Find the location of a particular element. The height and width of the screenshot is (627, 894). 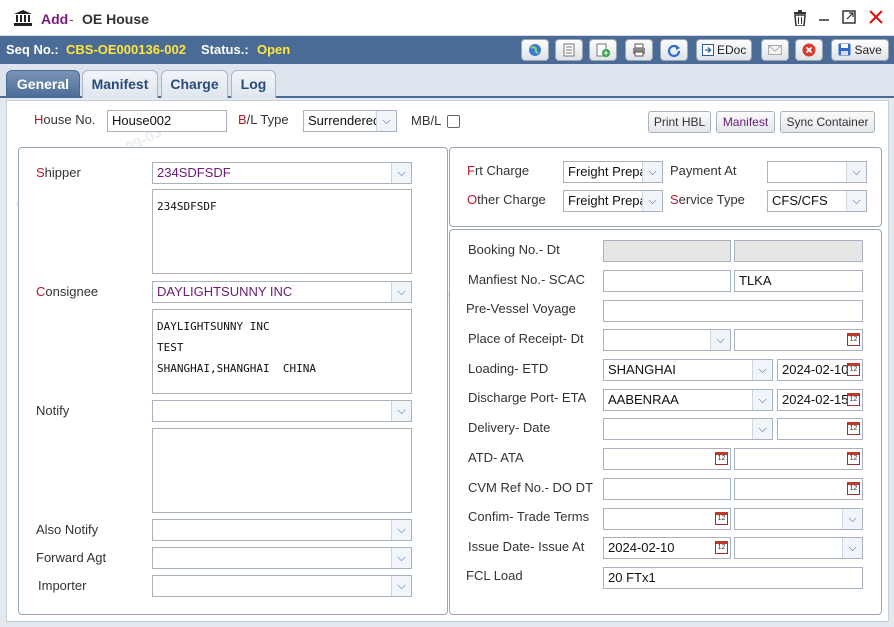

booking-no-input is located at coordinates (667, 251).